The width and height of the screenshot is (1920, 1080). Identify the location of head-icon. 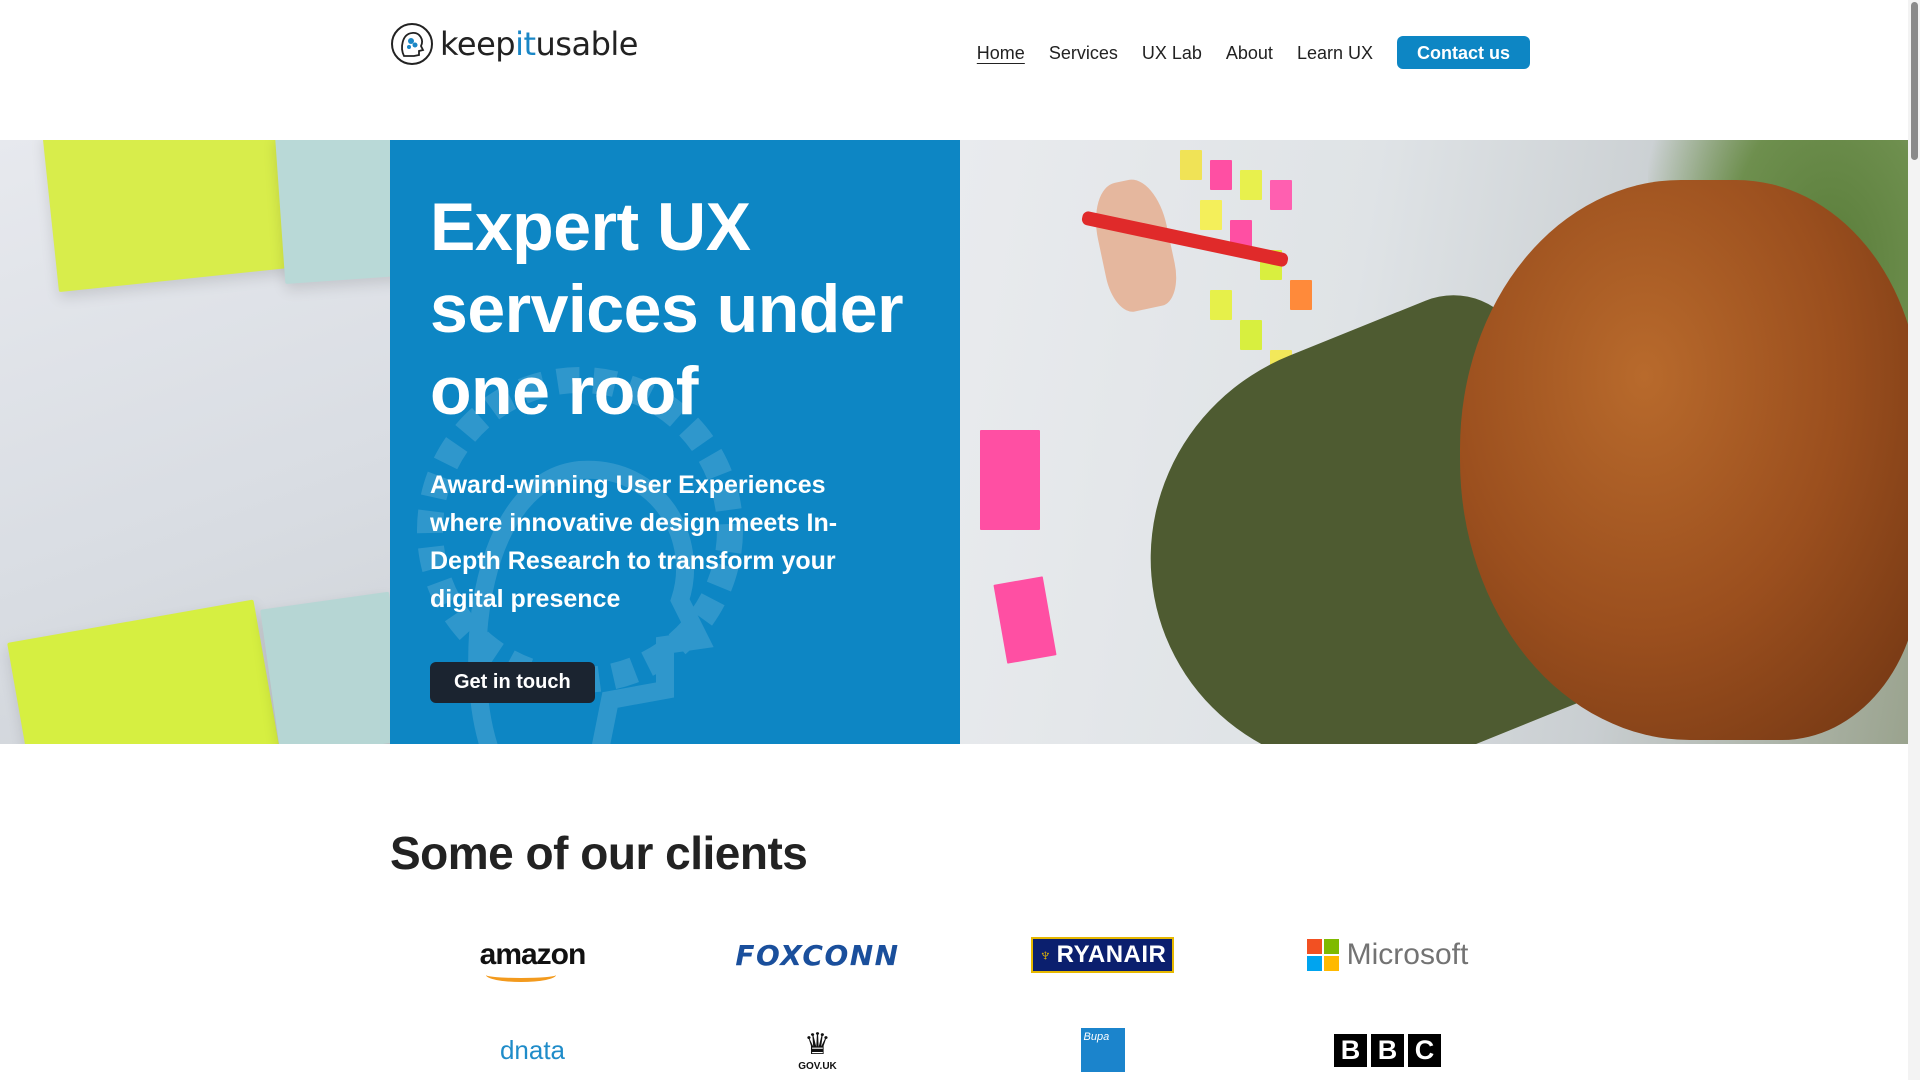
(412, 44).